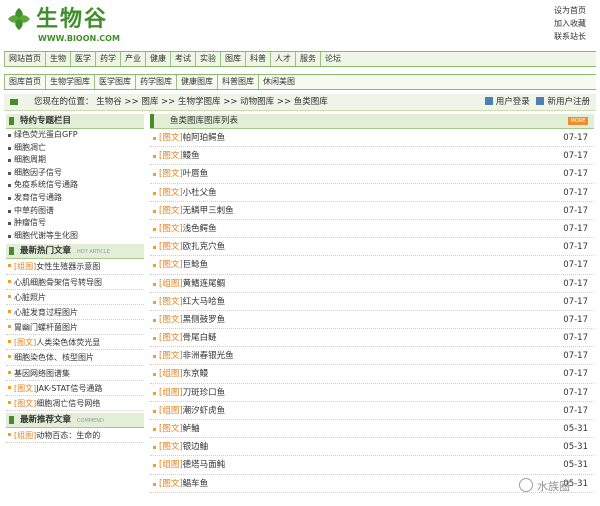 The image size is (600, 506). What do you see at coordinates (132, 59) in the screenshot?
I see `nav-item-industry: 产业` at bounding box center [132, 59].